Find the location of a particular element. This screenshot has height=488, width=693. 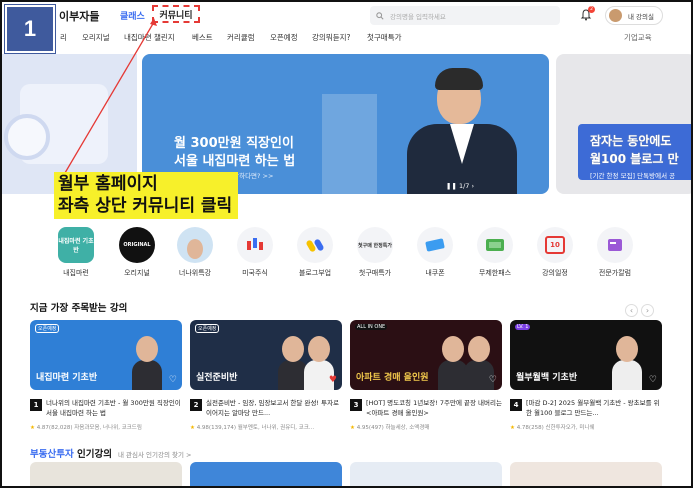

subnav-item: 베스트 is located at coordinates (202, 37).